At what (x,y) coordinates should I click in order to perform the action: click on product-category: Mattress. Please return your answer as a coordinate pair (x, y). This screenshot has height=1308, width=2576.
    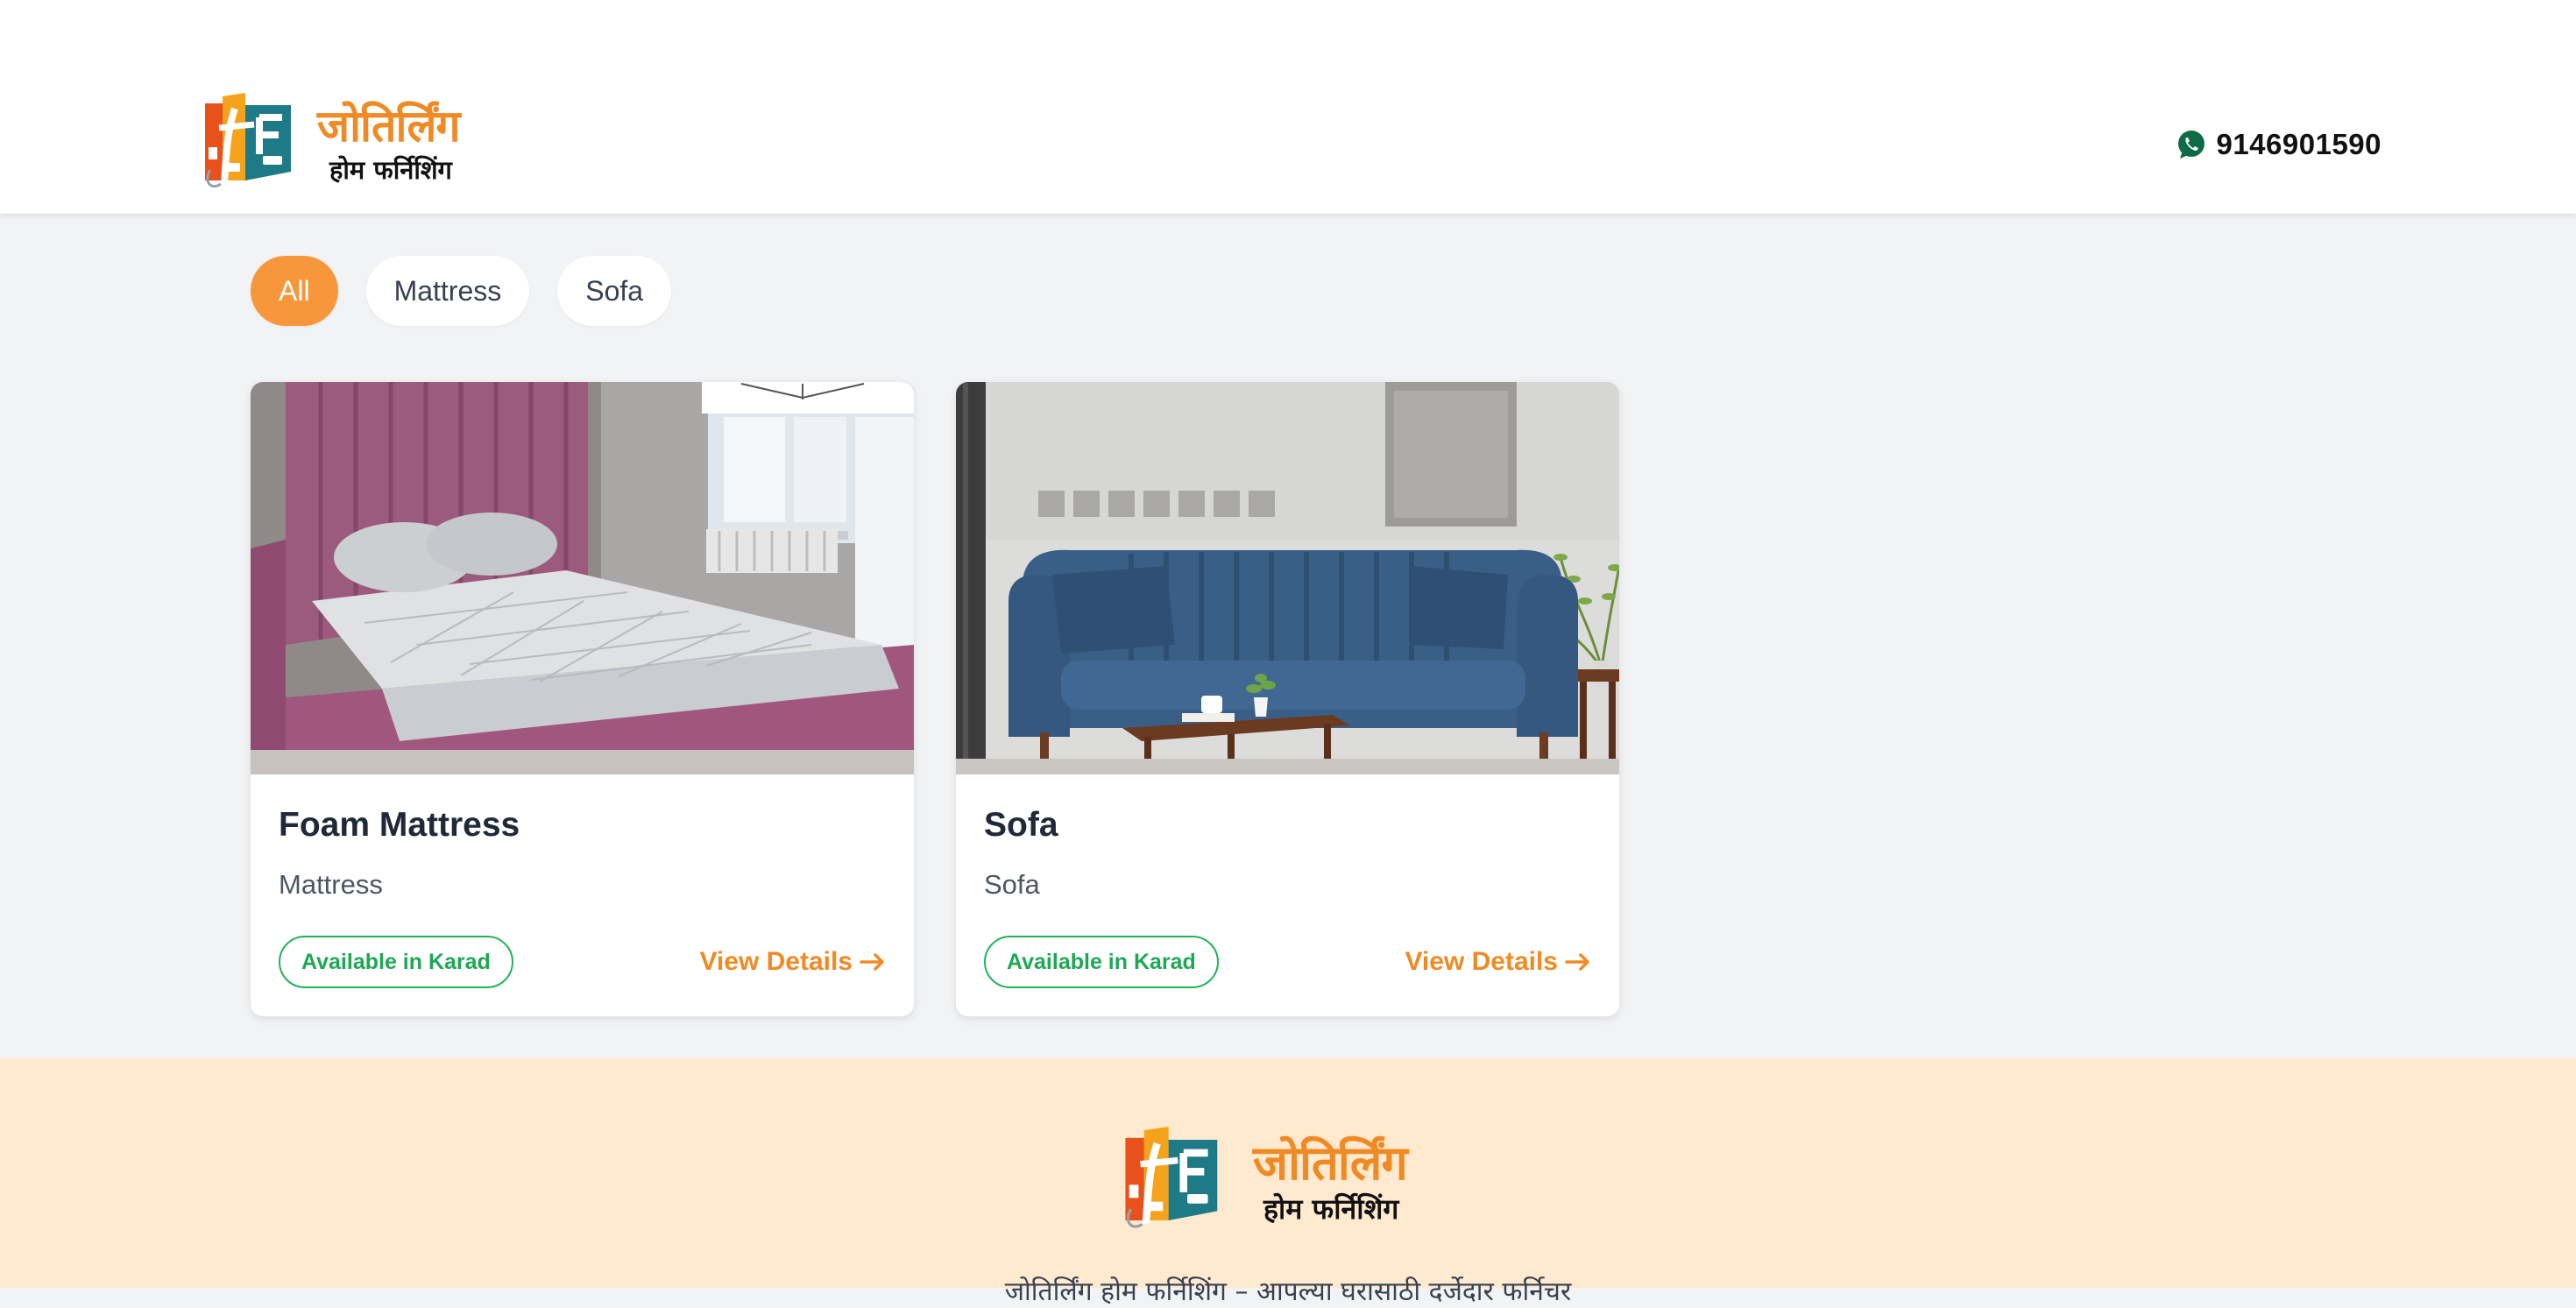
    Looking at the image, I should click on (331, 884).